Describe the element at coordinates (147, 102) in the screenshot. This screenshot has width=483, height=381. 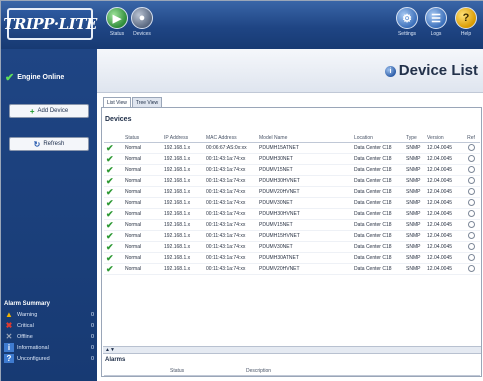
I see `tab-tree-view: Tree View` at that location.